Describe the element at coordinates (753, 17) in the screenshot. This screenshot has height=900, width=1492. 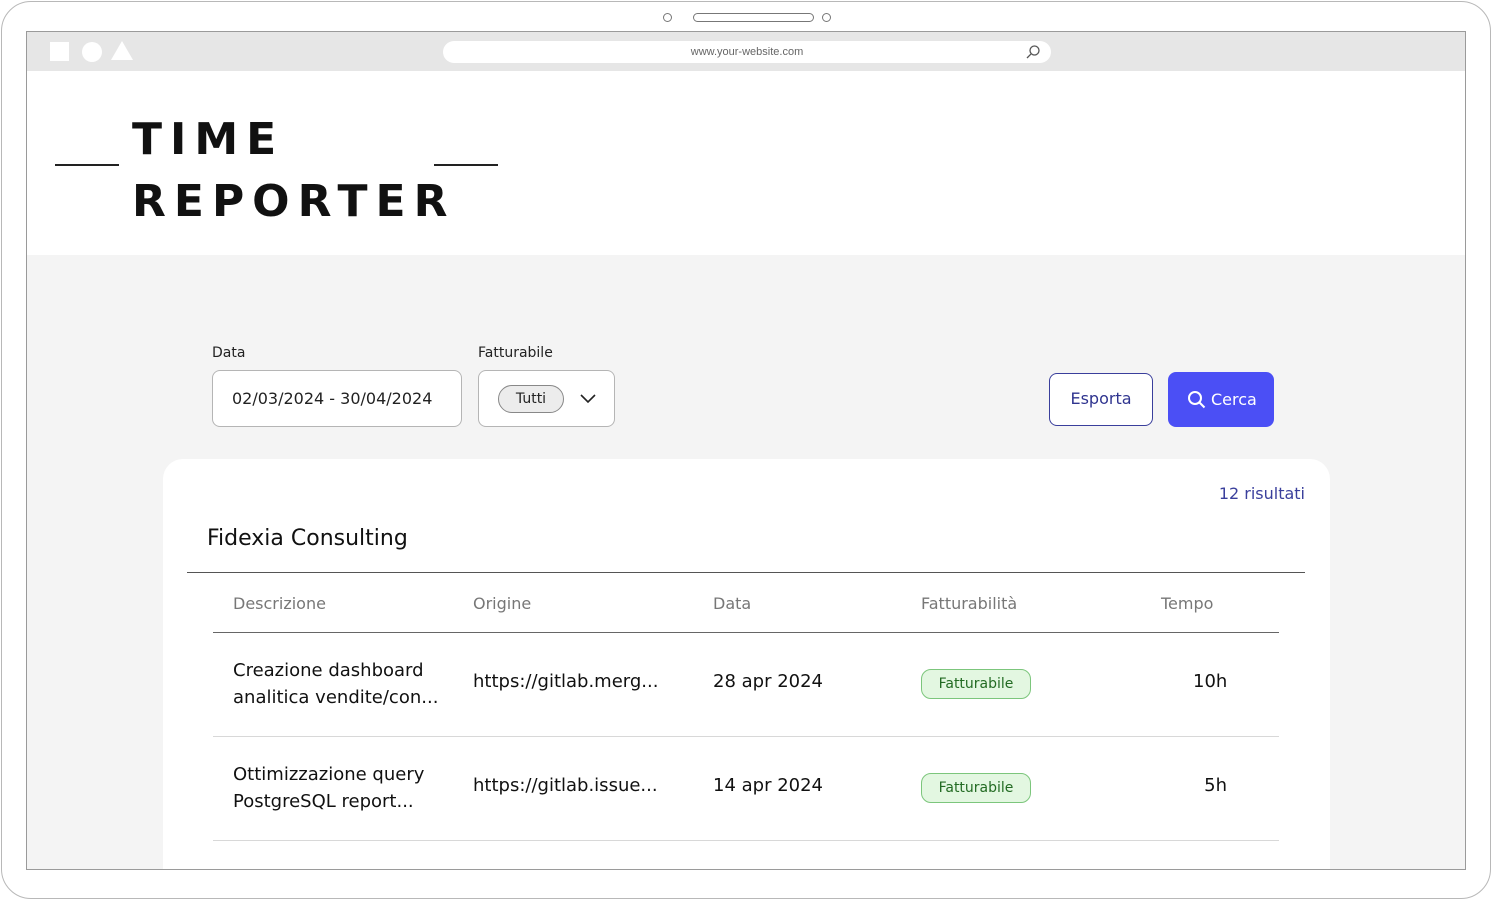
I see `speaker-slot` at that location.